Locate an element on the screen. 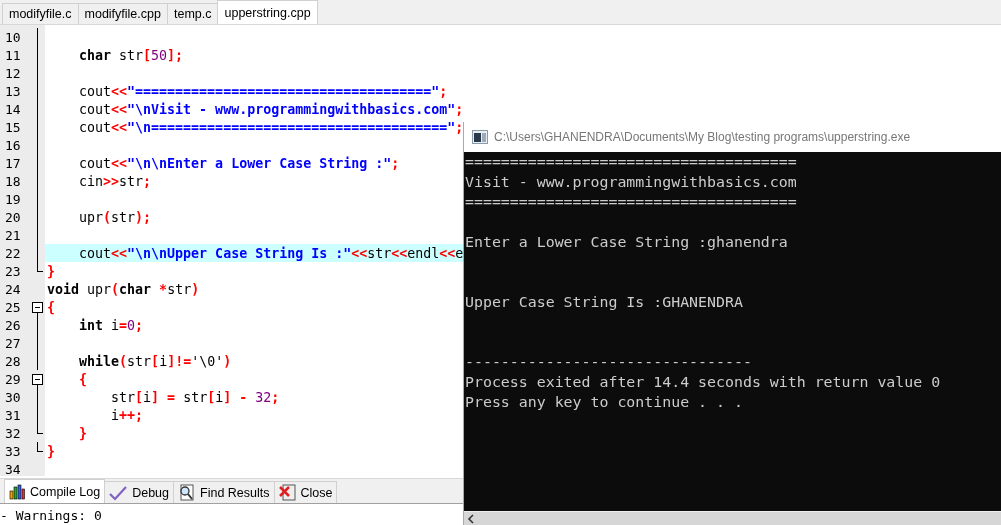 Image resolution: width=1001 pixels, height=525 pixels. console-text: Enter a Lower Case String :ghanendra is located at coordinates (626, 242).